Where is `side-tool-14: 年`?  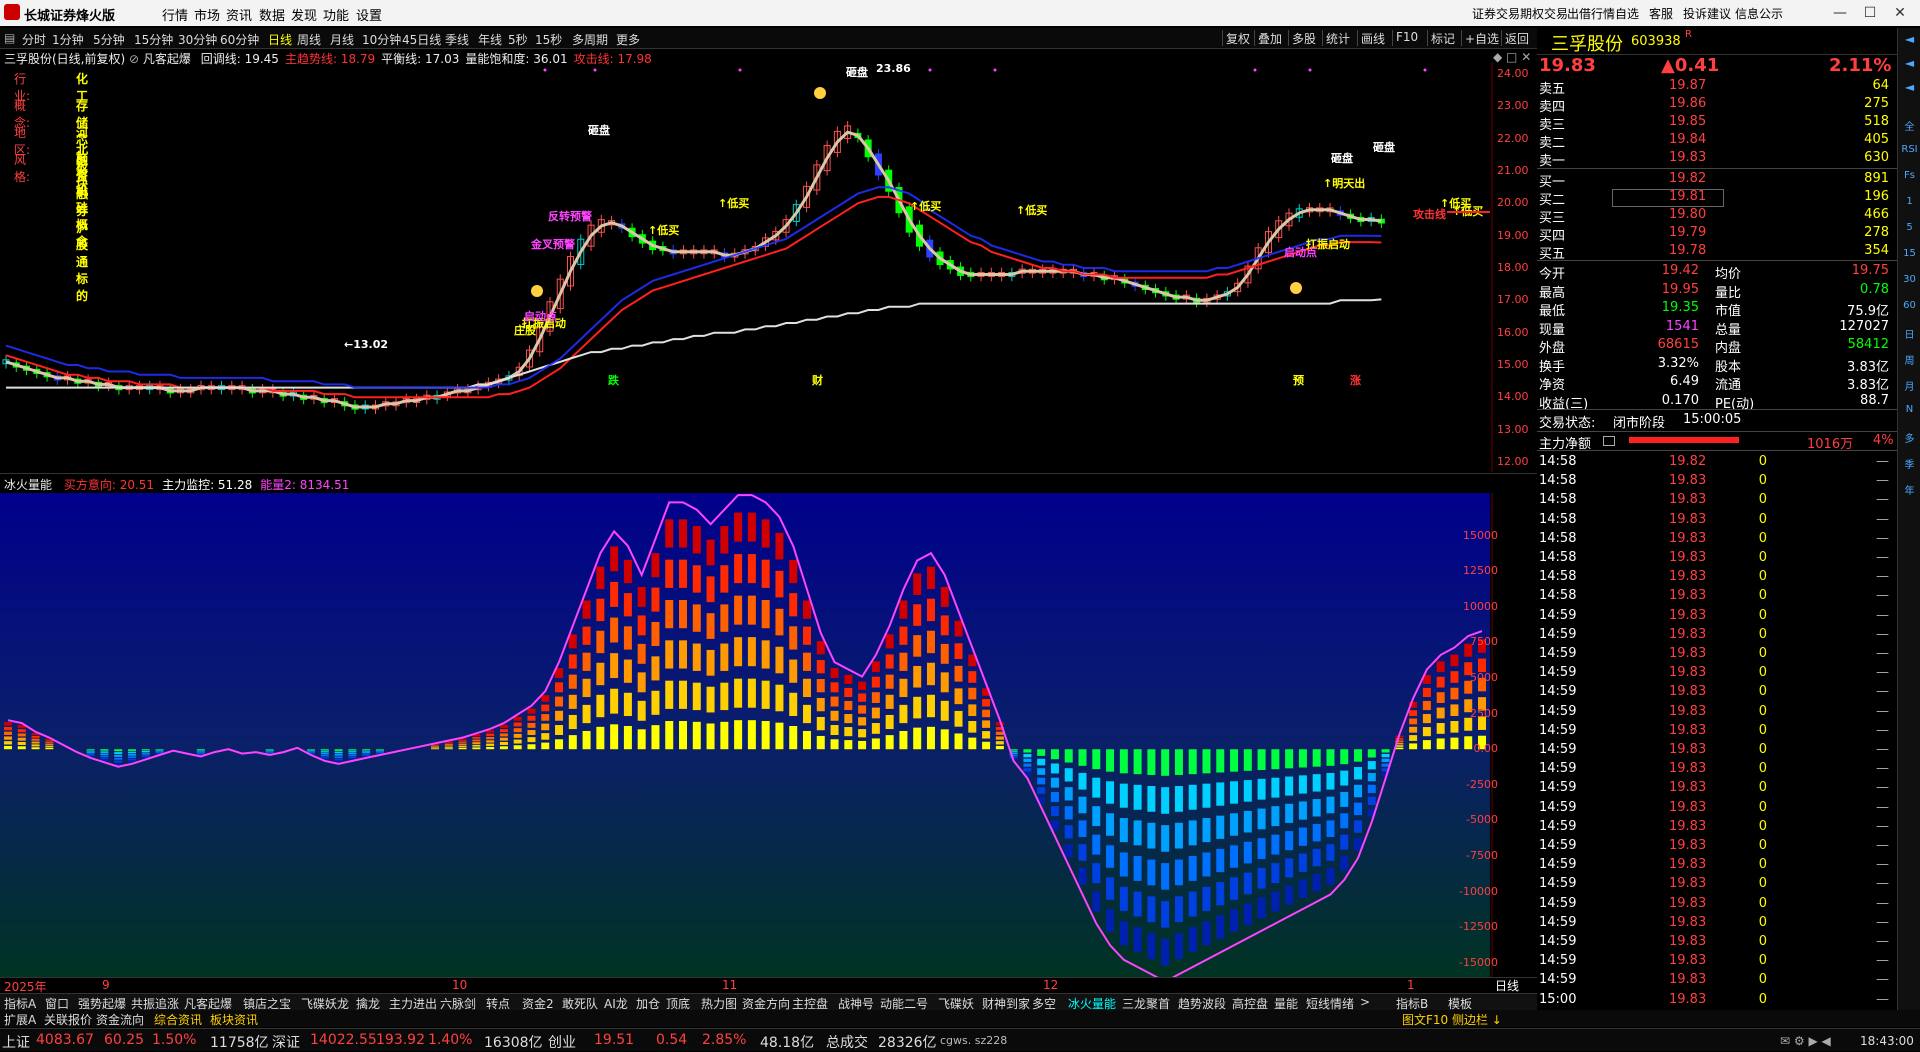 side-tool-14: 年 is located at coordinates (1909, 489).